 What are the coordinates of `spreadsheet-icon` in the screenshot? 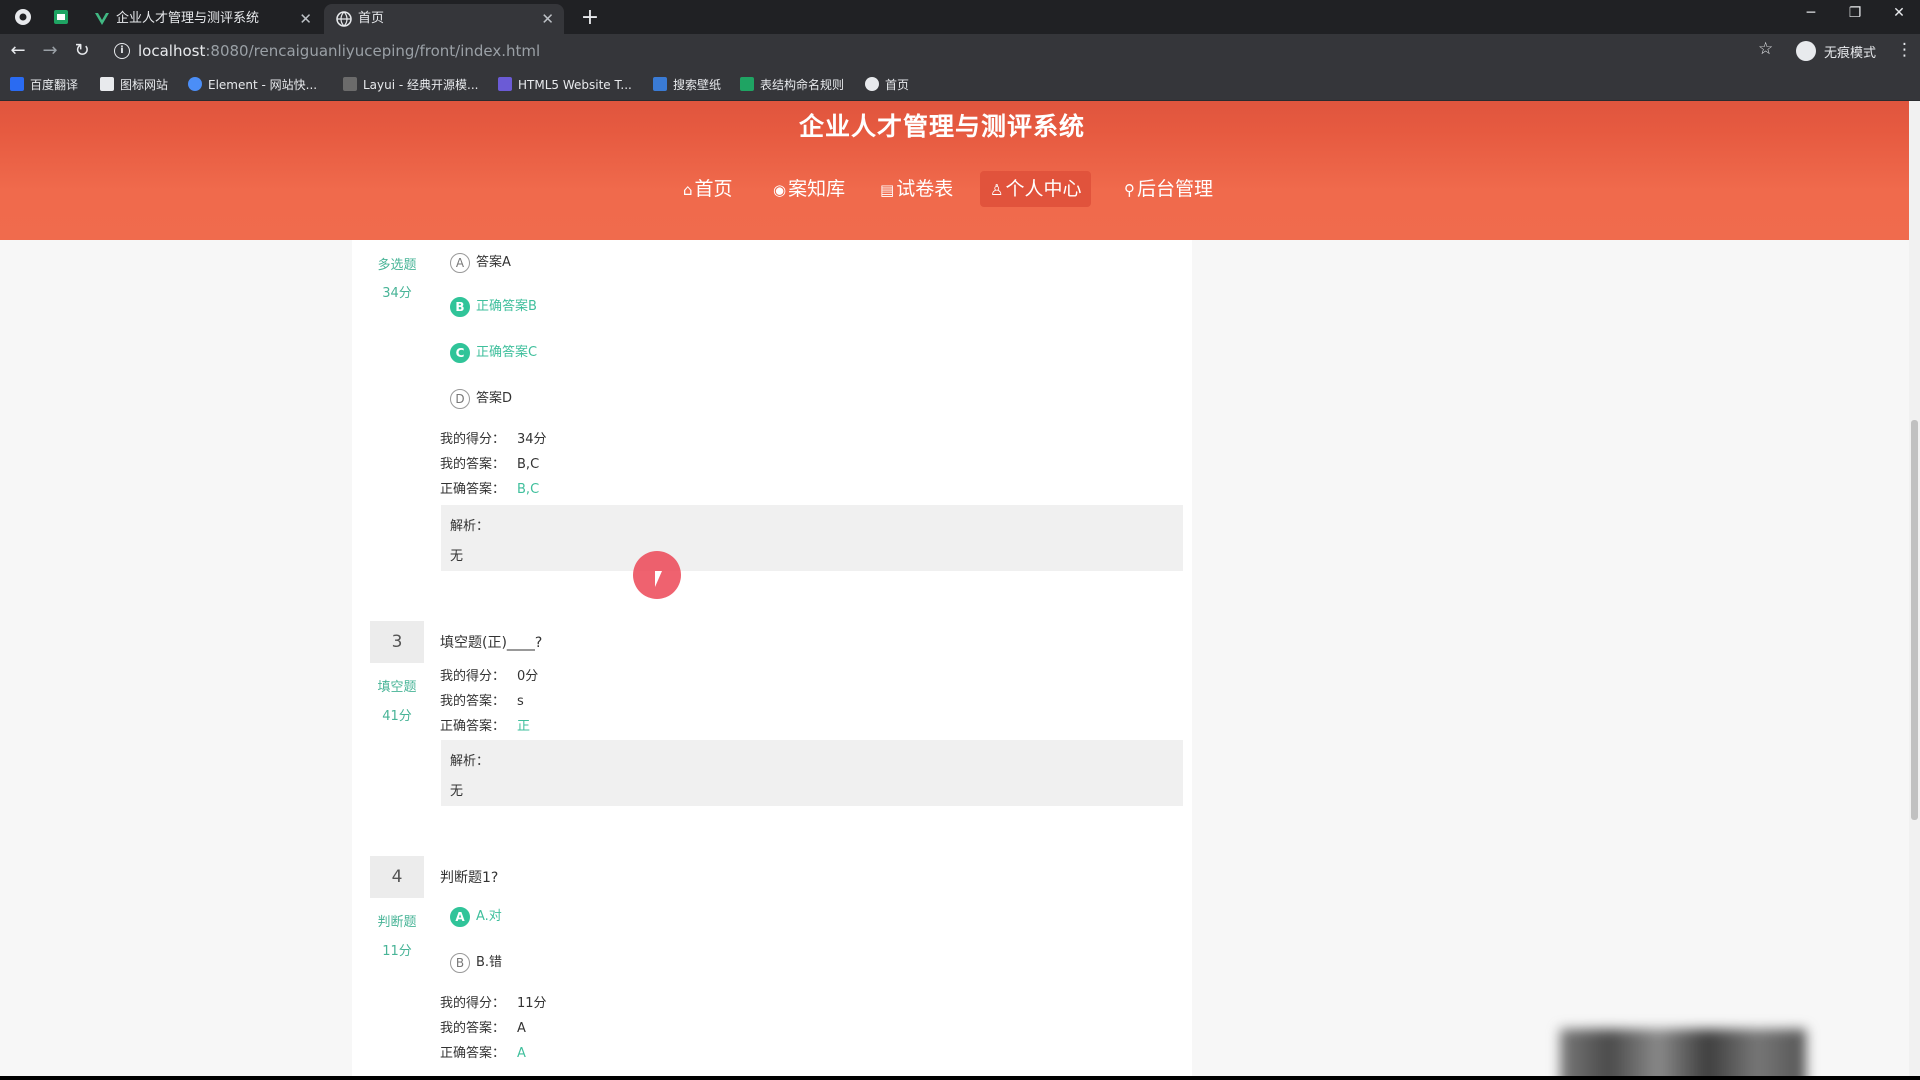 It's located at (61, 17).